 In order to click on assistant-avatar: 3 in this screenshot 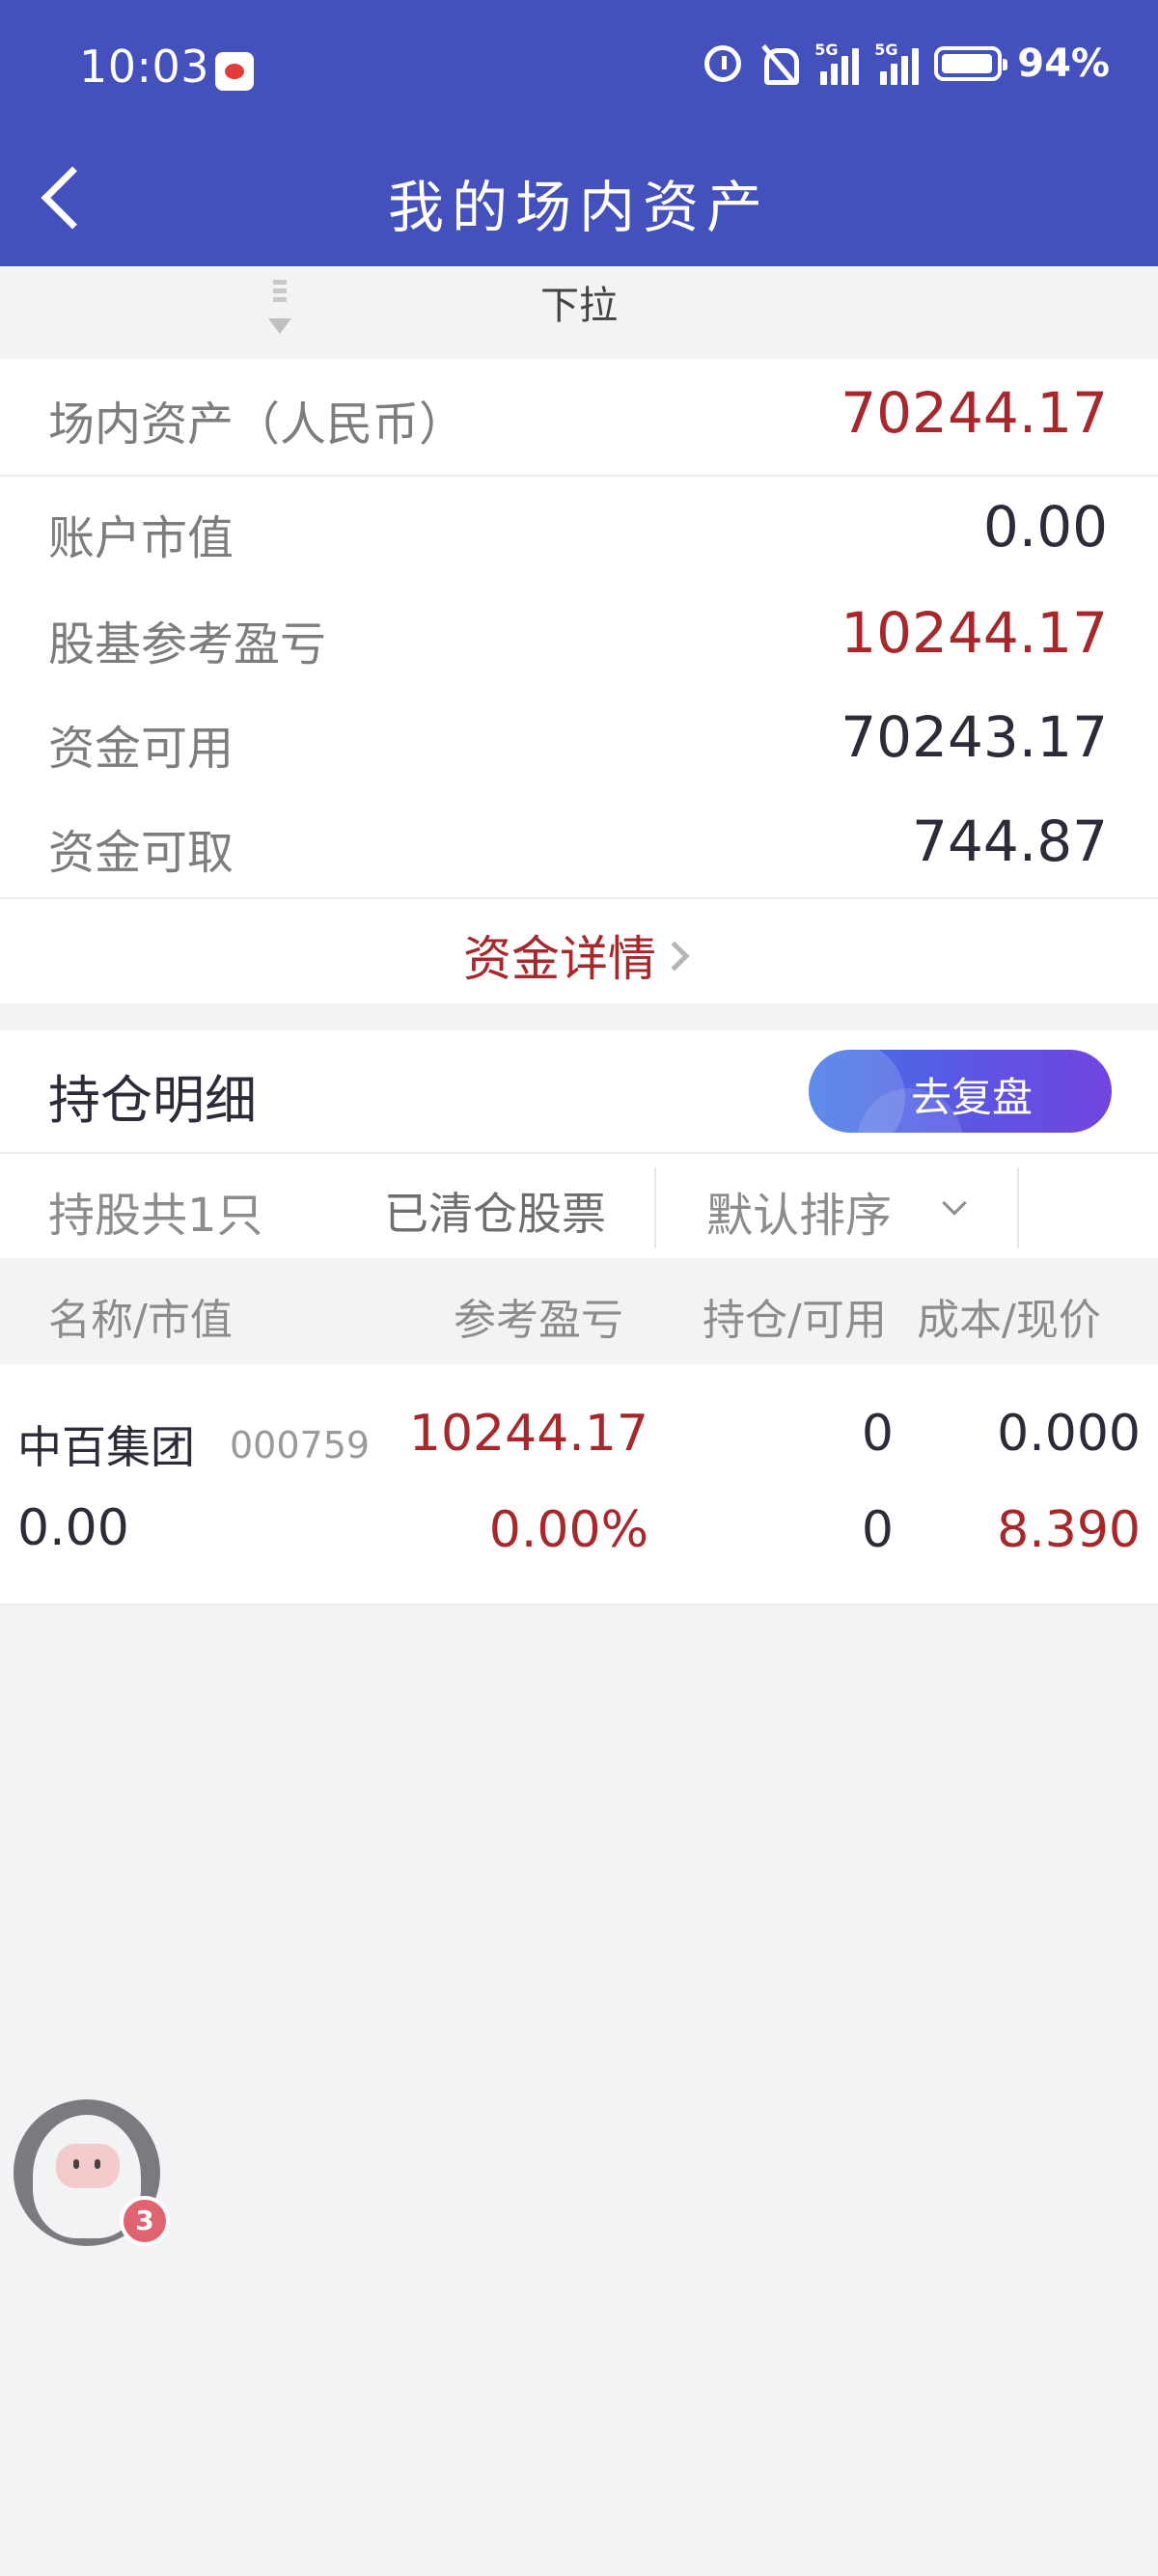, I will do `click(92, 2172)`.